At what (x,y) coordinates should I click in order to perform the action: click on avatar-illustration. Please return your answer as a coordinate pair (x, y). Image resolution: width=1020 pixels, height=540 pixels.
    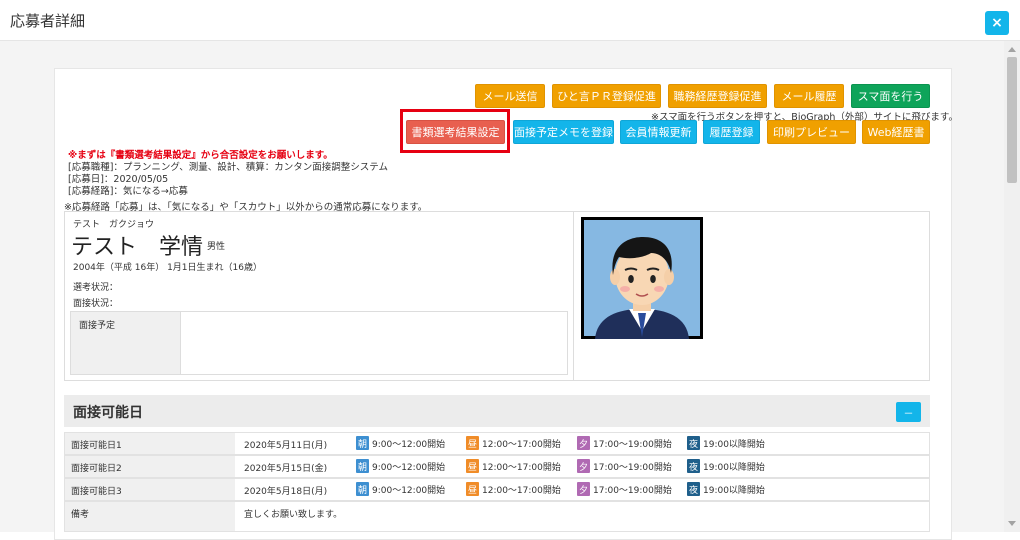
    Looking at the image, I should click on (642, 278).